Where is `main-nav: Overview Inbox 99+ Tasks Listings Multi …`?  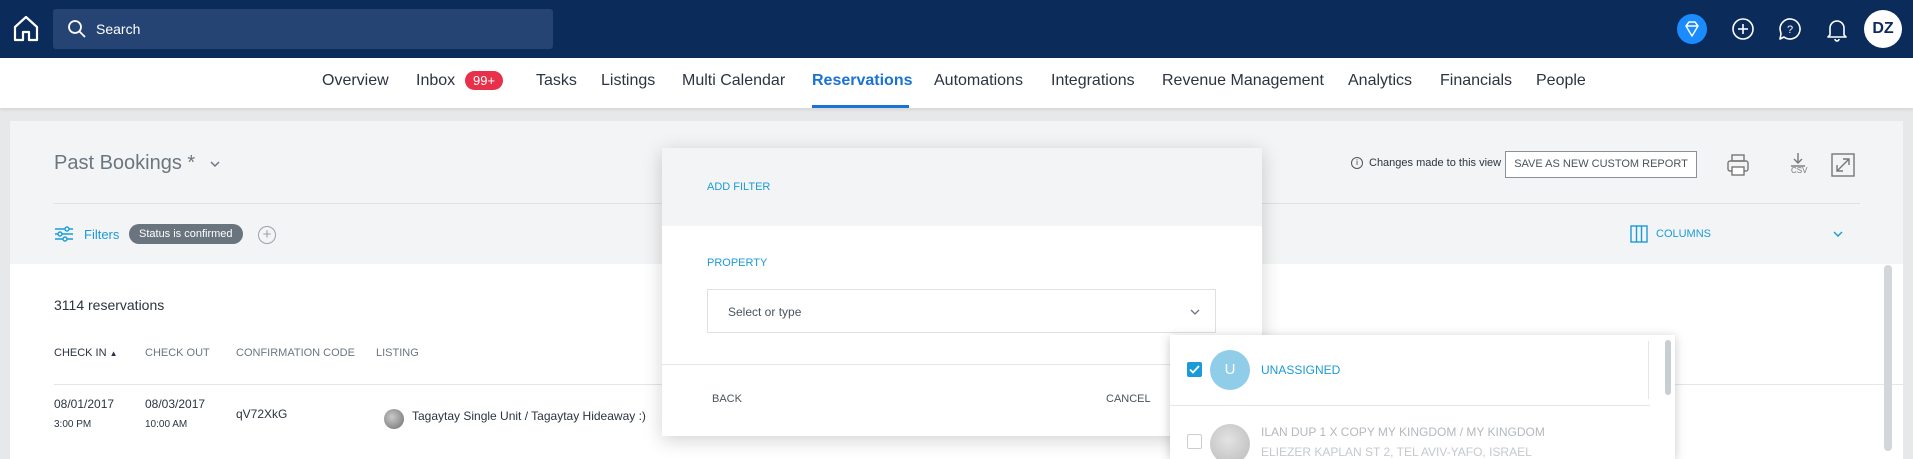
main-nav: Overview Inbox 99+ Tasks Listings Multi … is located at coordinates (956, 83).